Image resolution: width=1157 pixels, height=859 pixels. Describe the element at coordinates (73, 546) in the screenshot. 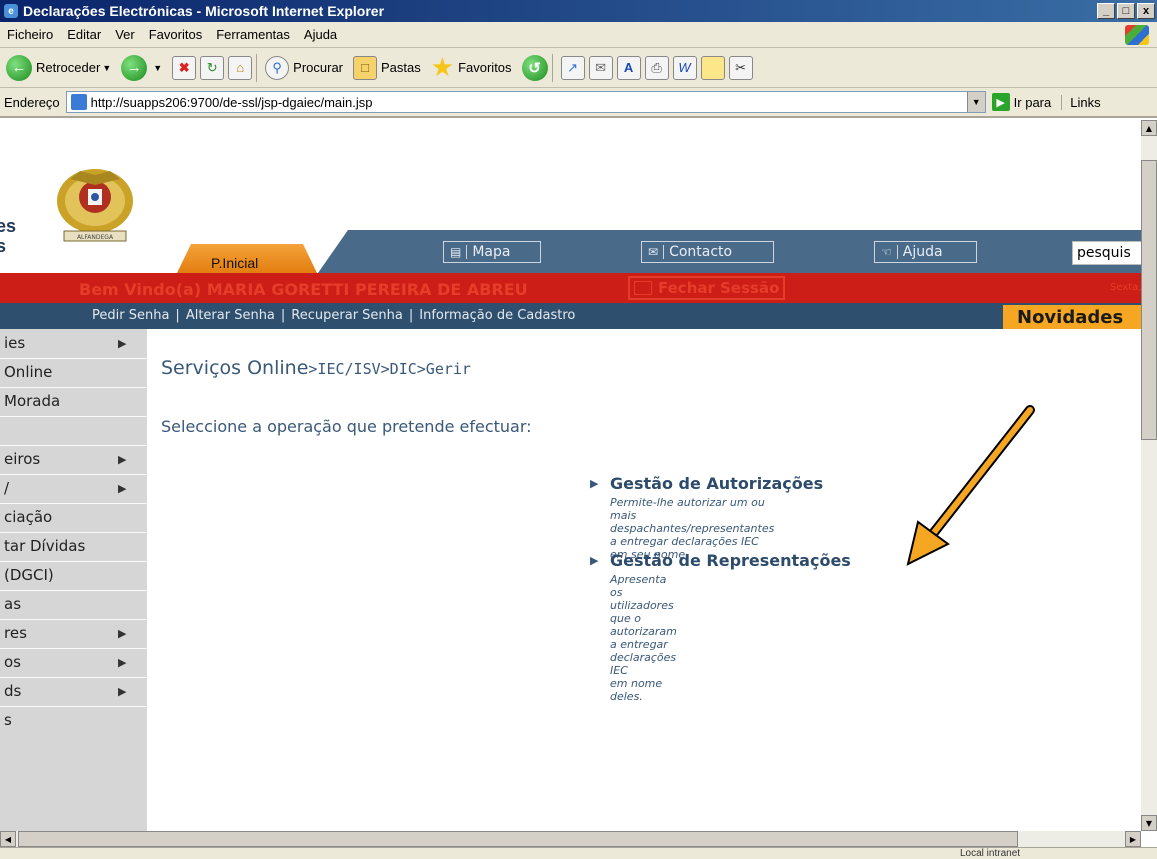

I see `sidebar-item: tar Dívidas` at that location.